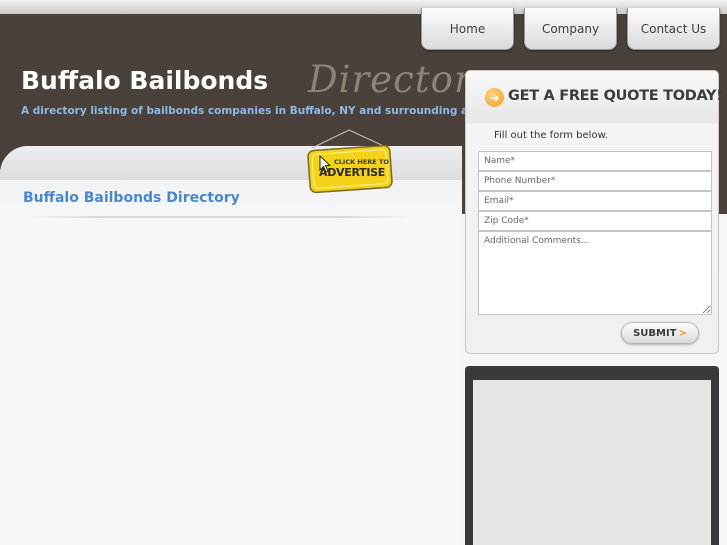 Image resolution: width=727 pixels, height=545 pixels. Describe the element at coordinates (682, 333) in the screenshot. I see `chevron-right-icon: >` at that location.